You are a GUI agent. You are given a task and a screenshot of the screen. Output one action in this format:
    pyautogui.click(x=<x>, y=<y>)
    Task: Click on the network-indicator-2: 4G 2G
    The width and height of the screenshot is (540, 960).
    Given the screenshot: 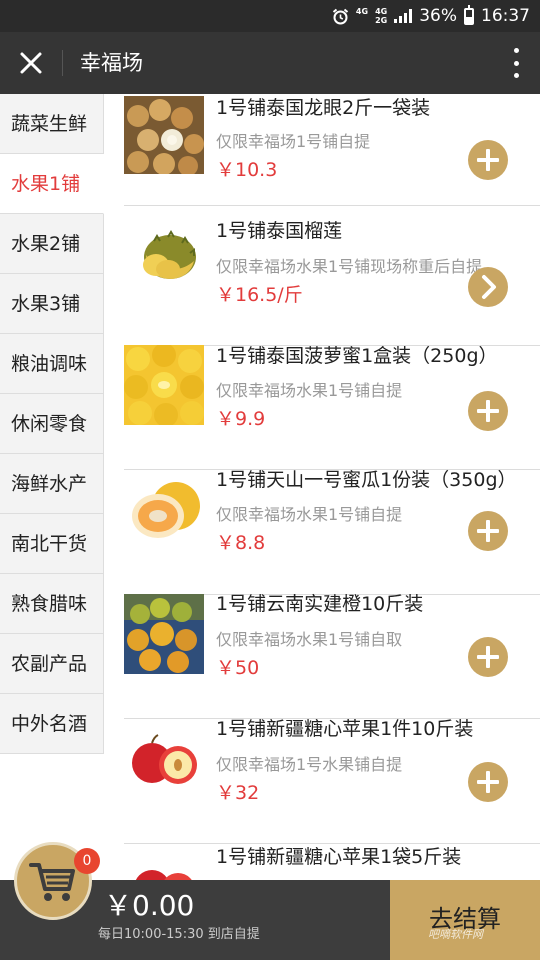 What is the action you would take?
    pyautogui.click(x=381, y=16)
    